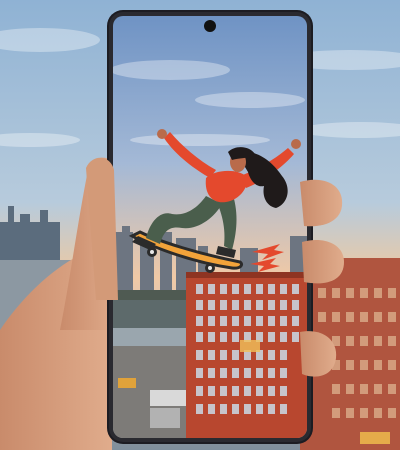  What do you see at coordinates (210, 26) in the screenshot?
I see `camera-icon` at bounding box center [210, 26].